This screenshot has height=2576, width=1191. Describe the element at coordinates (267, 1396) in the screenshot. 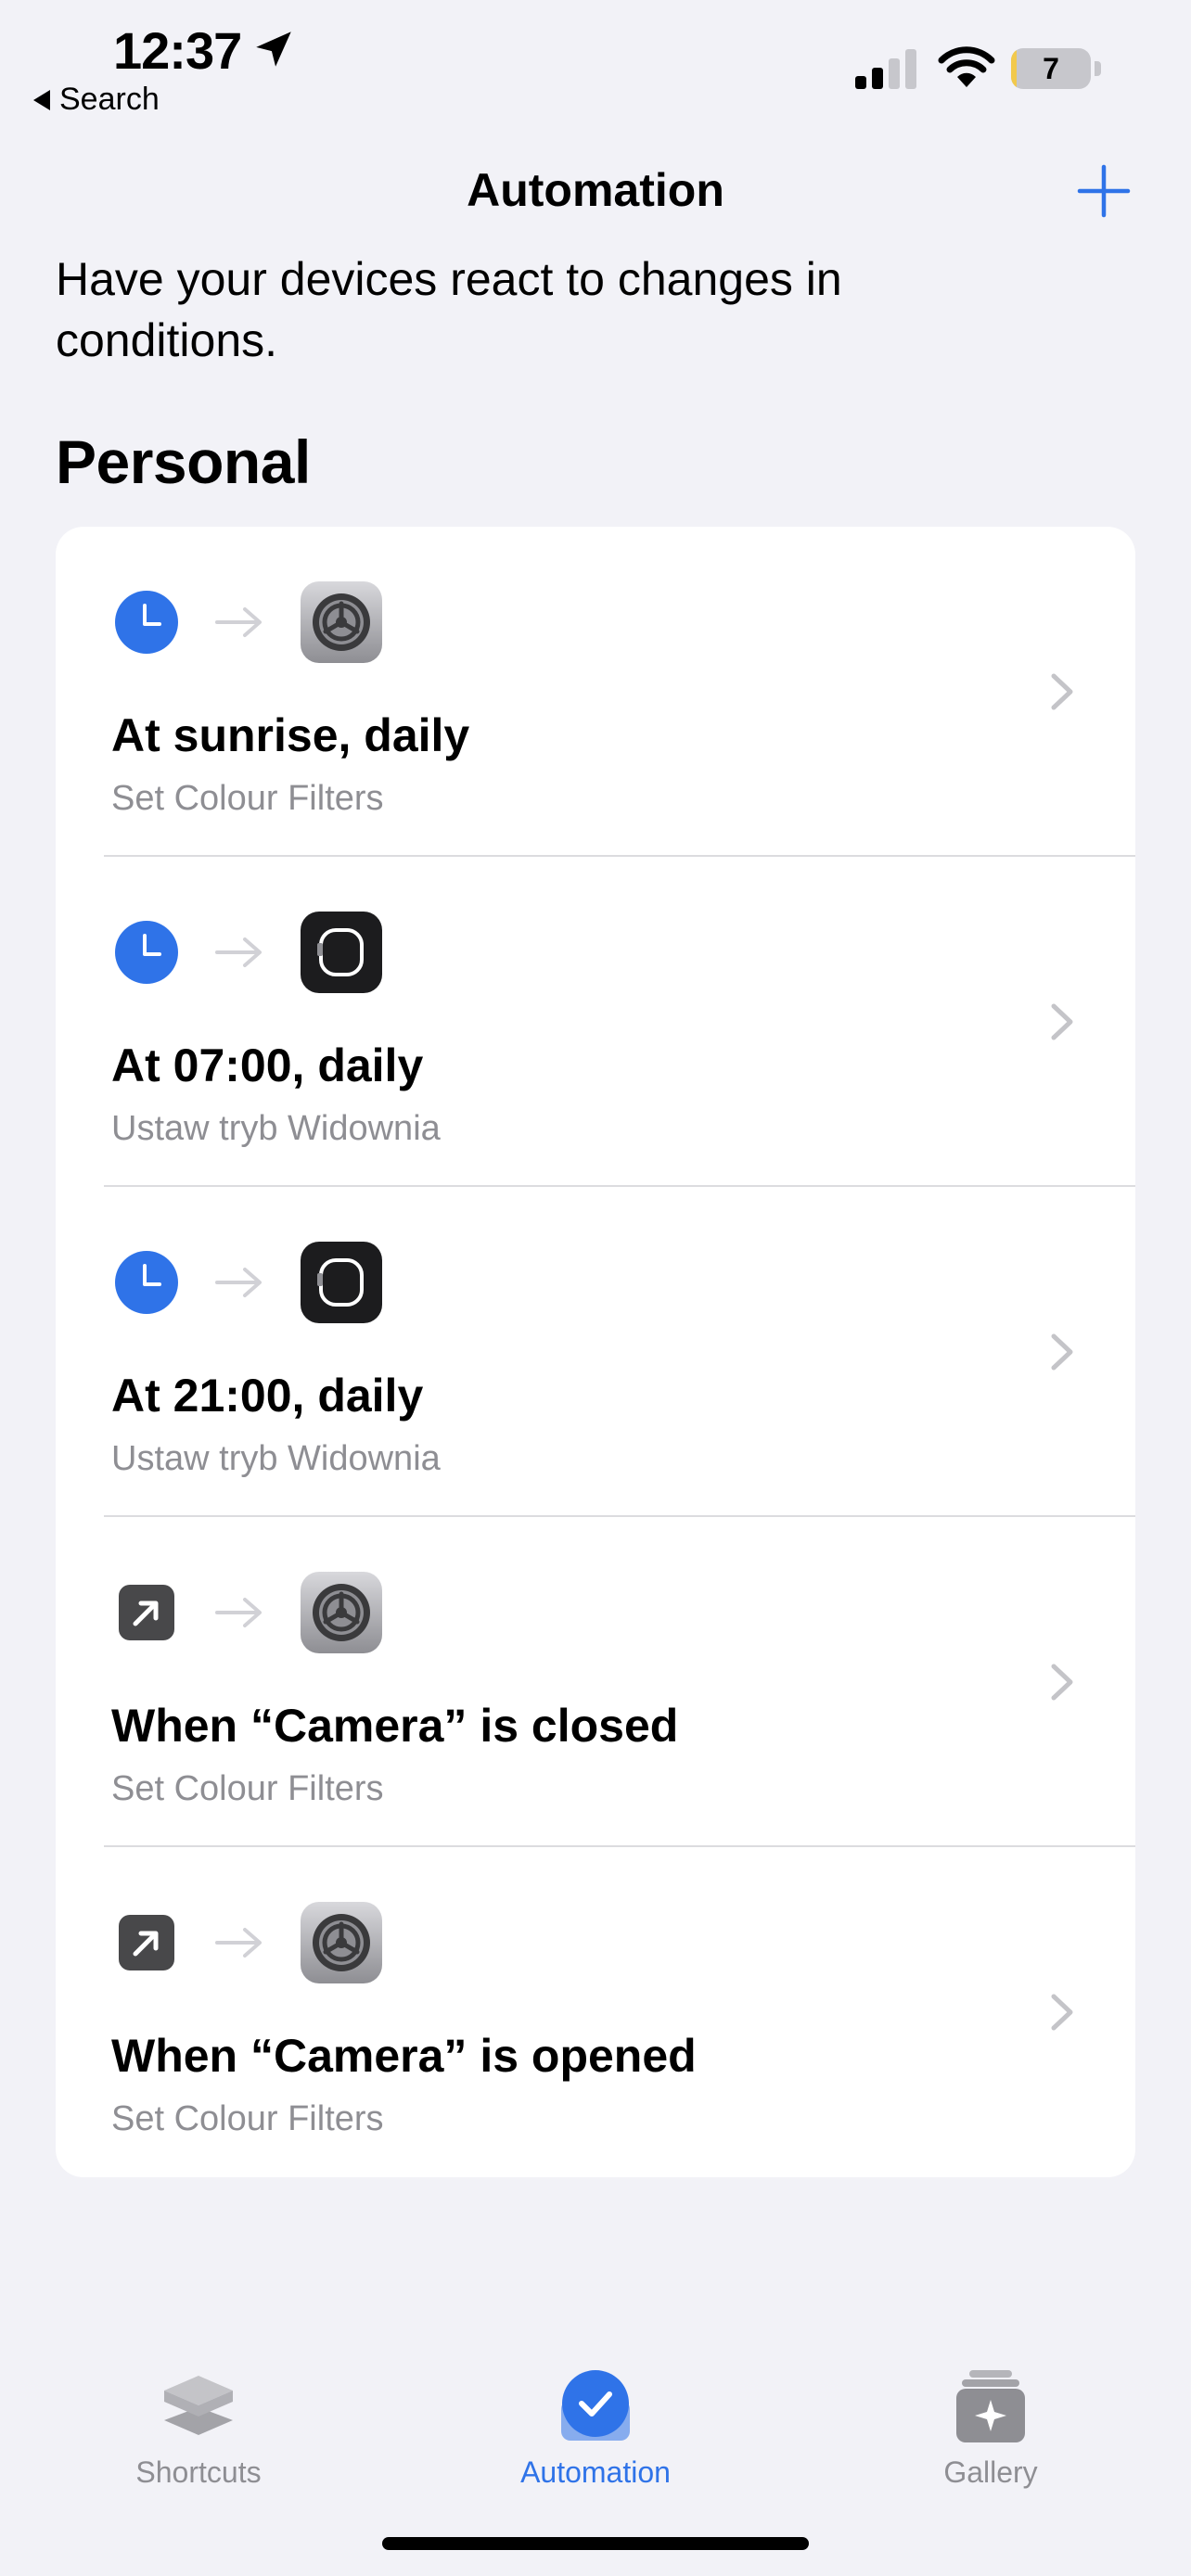

I see `automation-title: At 21:00, daily` at that location.